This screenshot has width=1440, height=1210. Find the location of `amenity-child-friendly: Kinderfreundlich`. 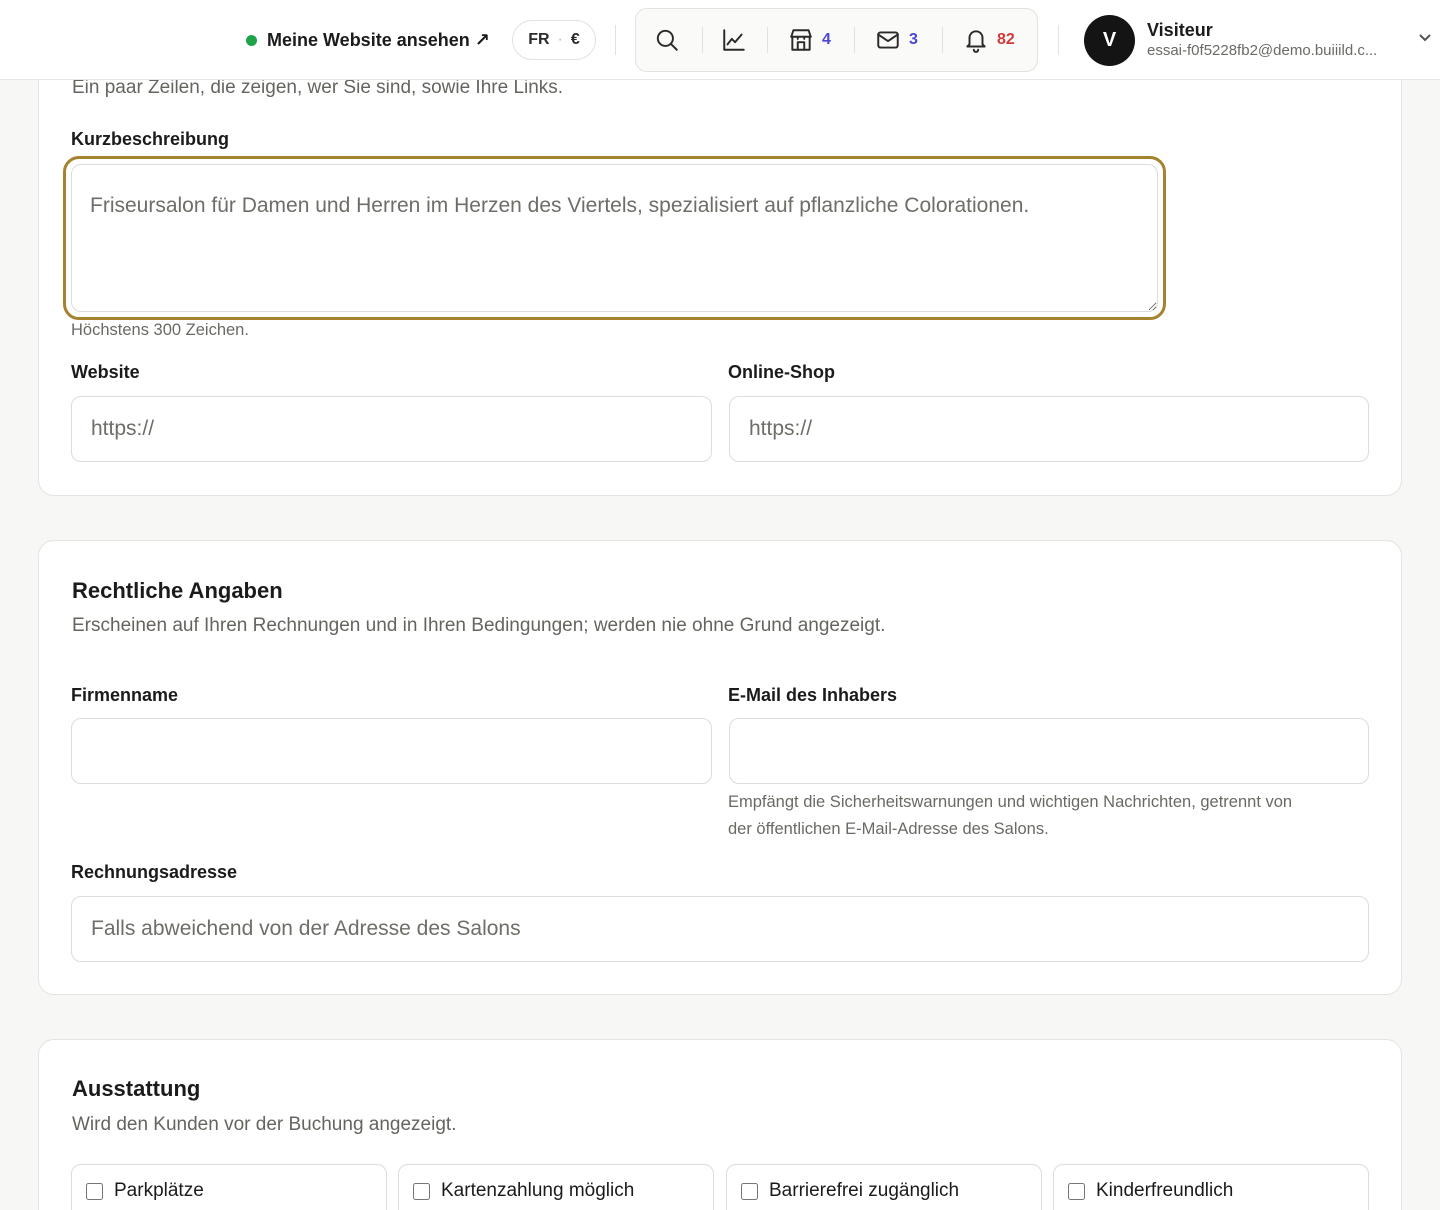

amenity-child-friendly: Kinderfreundlich is located at coordinates (1211, 1187).